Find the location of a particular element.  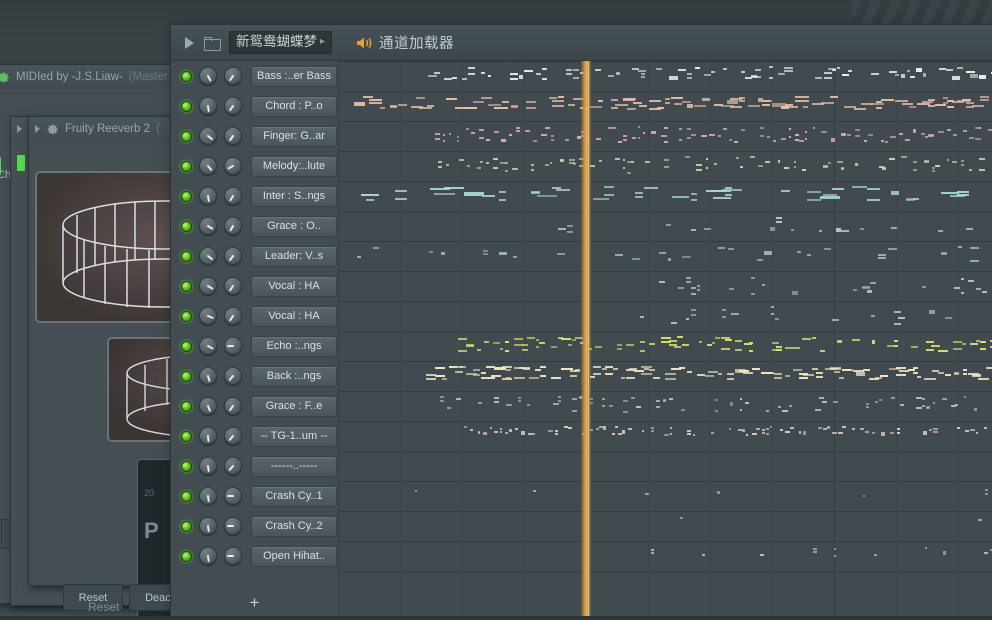

volume-knob is located at coordinates (233, 316).